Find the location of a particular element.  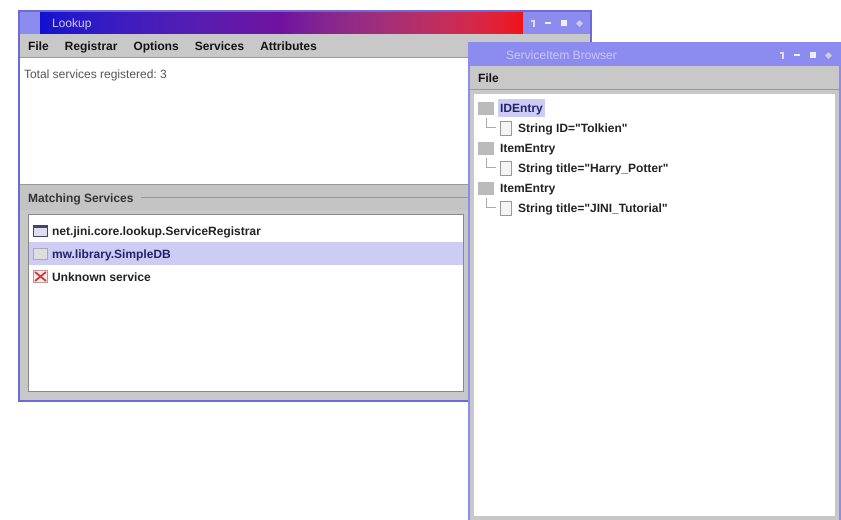

tree-node: IDEntry is located at coordinates (521, 108).